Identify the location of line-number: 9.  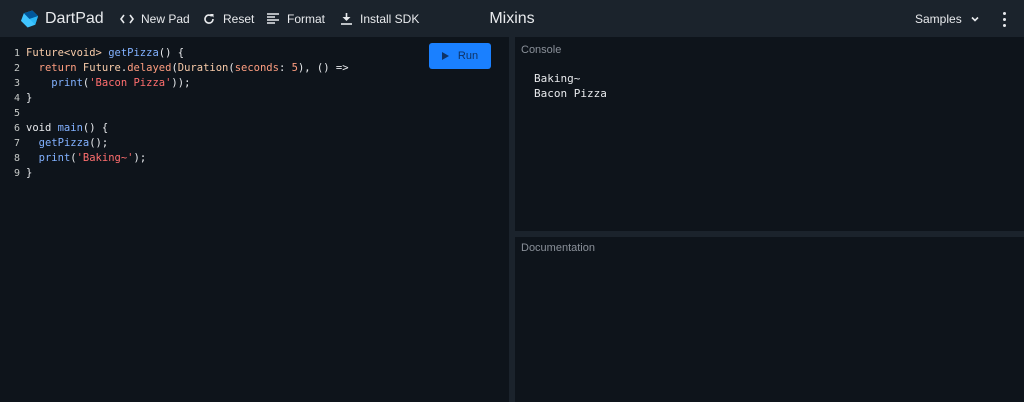
(17, 173).